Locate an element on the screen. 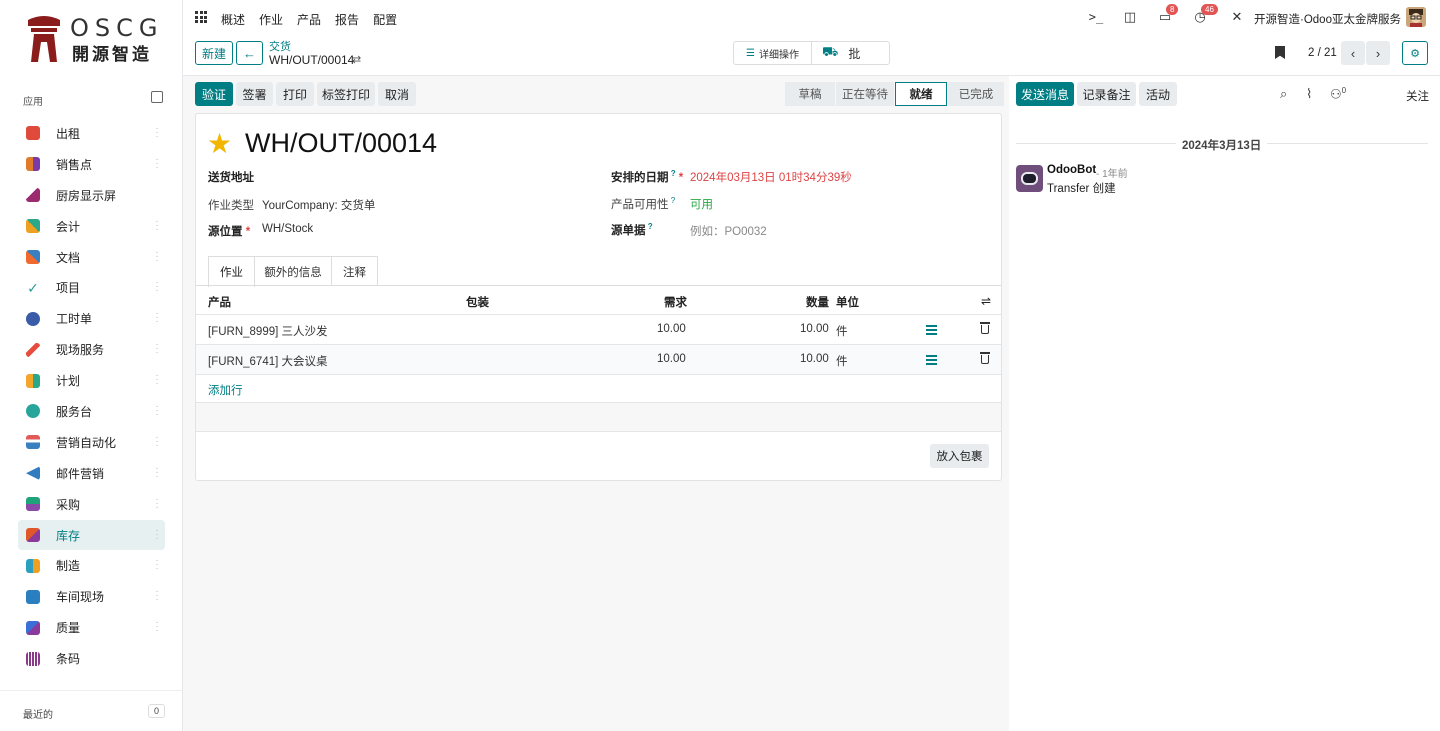 The image size is (1440, 731). col-packaging: 包装 is located at coordinates (477, 302).